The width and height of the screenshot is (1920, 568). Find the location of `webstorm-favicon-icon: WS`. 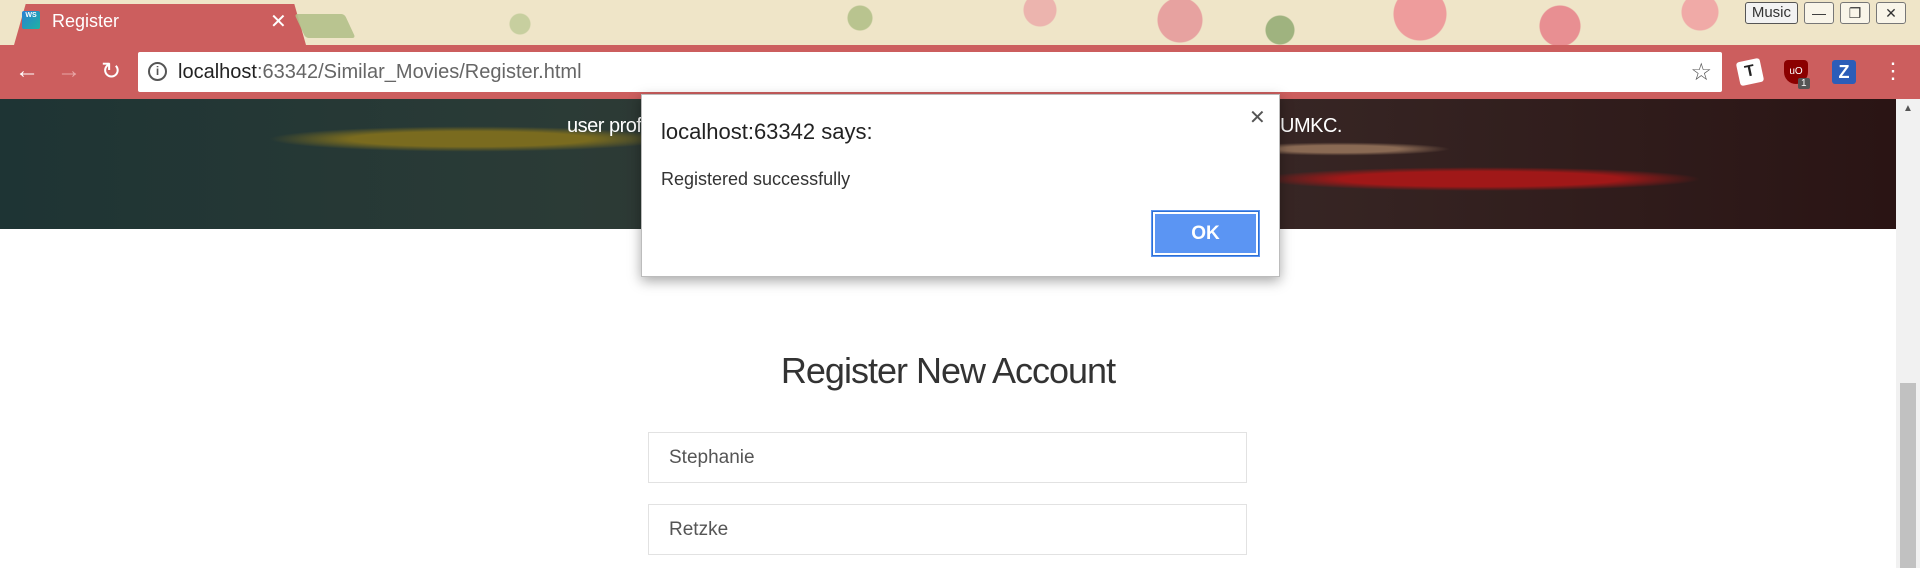

webstorm-favicon-icon: WS is located at coordinates (31, 20).